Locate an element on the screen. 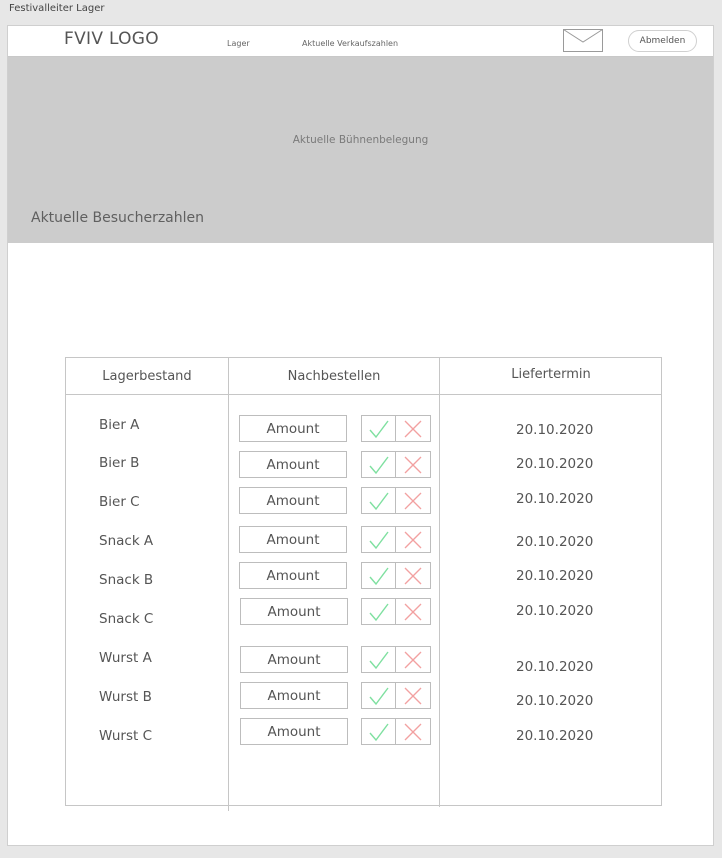  stage-assignment-label: Aktuelle Bühnenbelegung is located at coordinates (360, 140).